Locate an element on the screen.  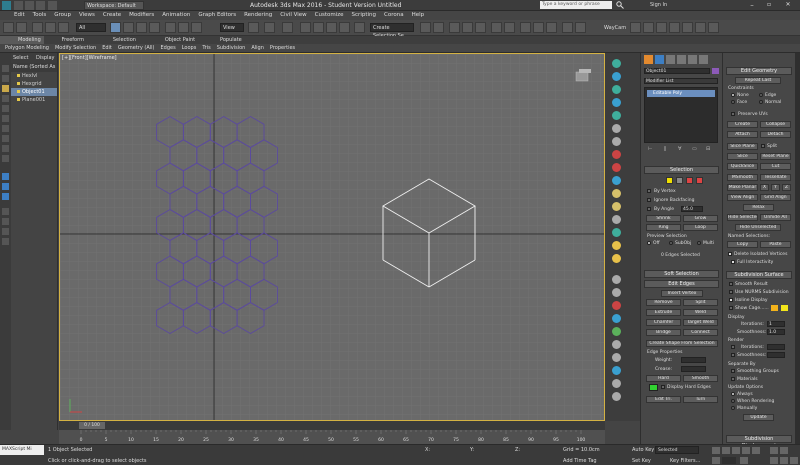
tool-icon is located at coordinates (616, 279).